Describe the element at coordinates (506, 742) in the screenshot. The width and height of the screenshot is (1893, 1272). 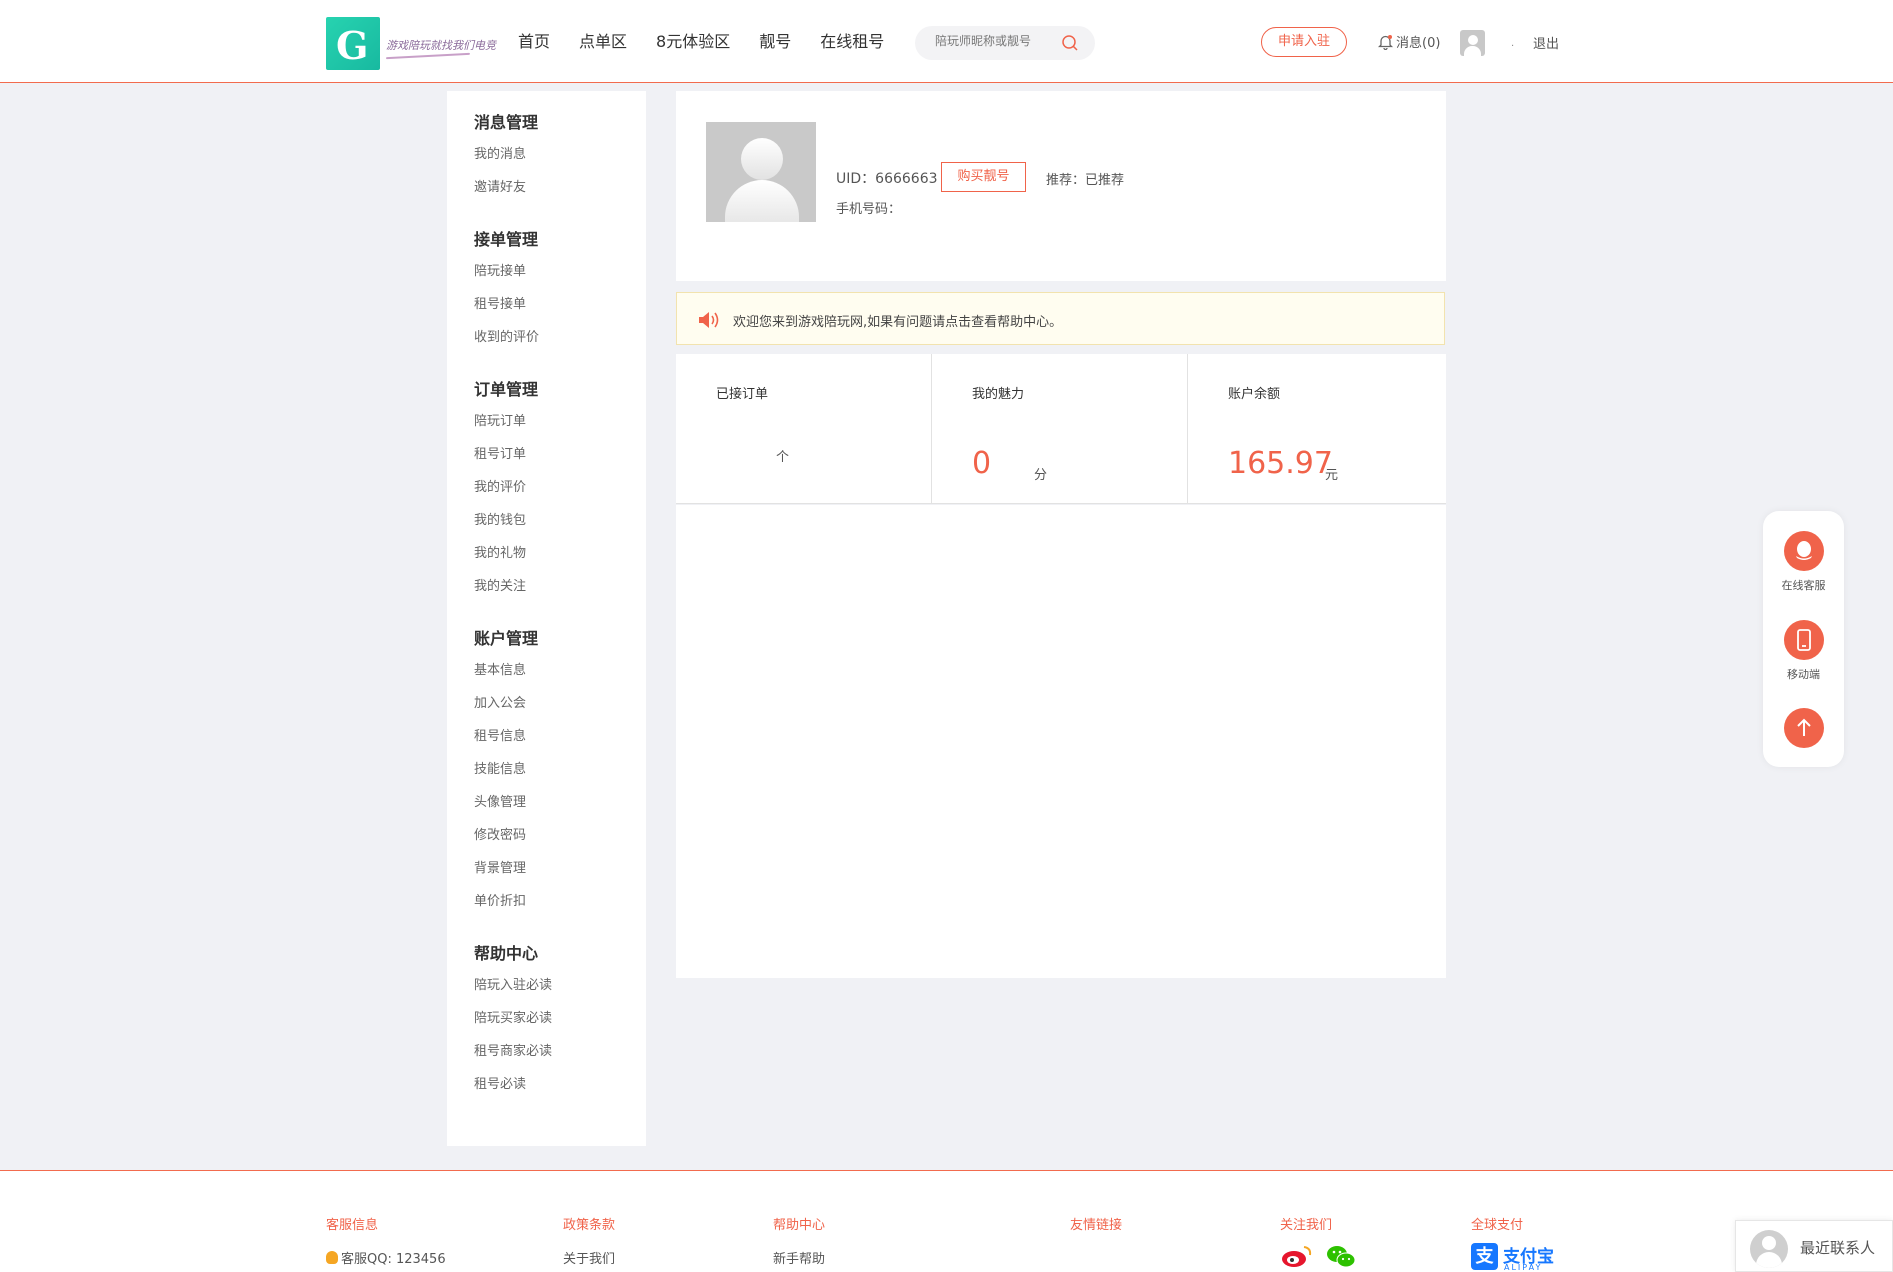
I see `sidebar-item-rental-info: 租号信息` at that location.